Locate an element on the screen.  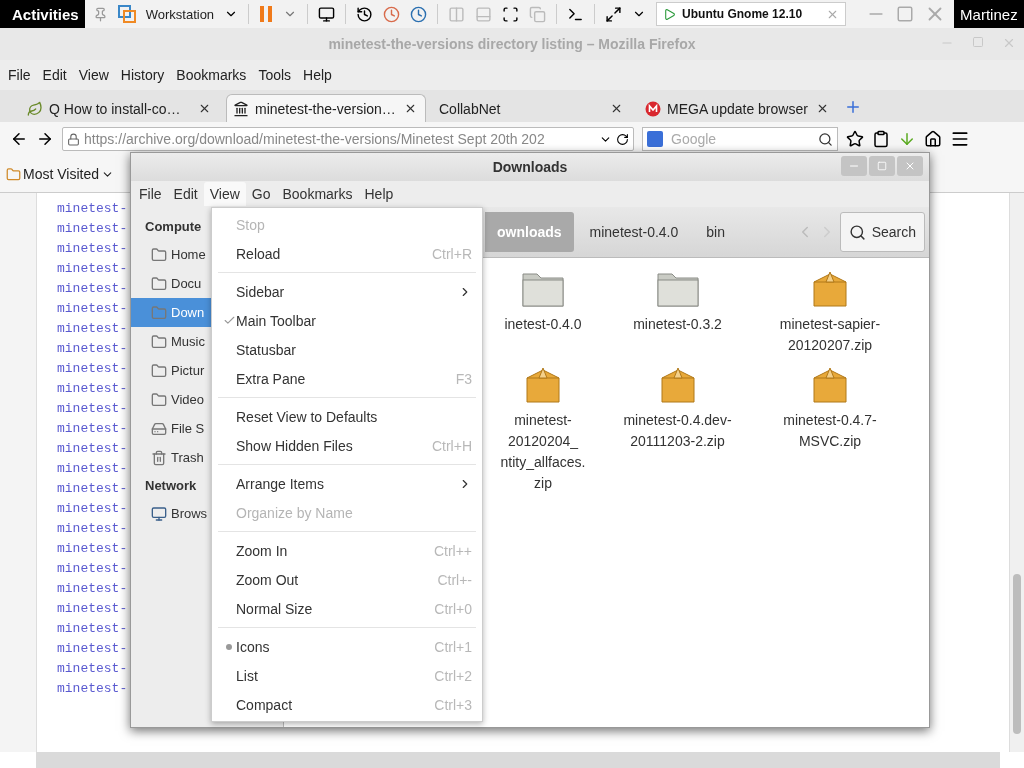
menu-item: Normal Size Ctrl+0 is located at coordinates (347, 608).